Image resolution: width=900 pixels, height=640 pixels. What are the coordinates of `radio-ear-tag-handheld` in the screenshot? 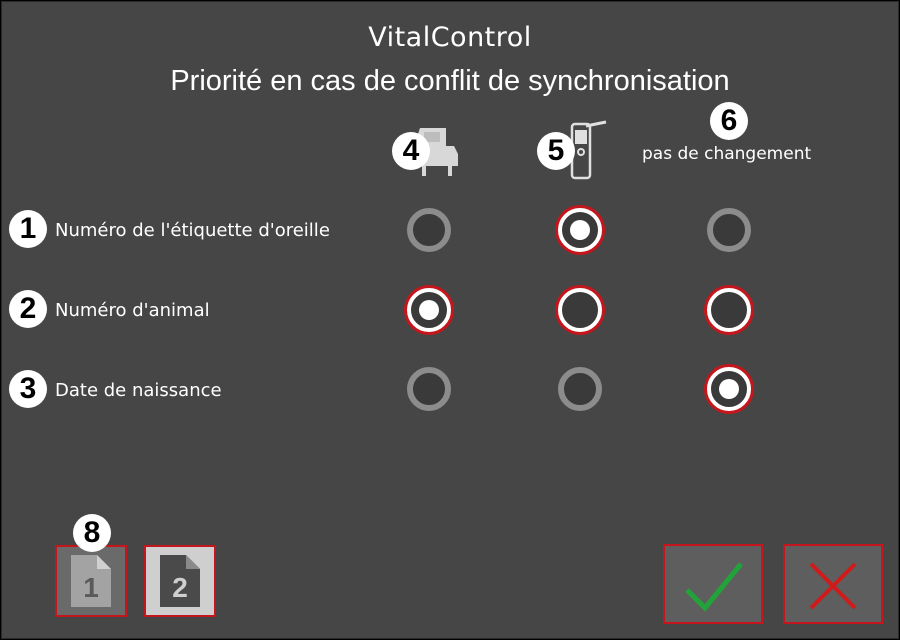 It's located at (580, 230).